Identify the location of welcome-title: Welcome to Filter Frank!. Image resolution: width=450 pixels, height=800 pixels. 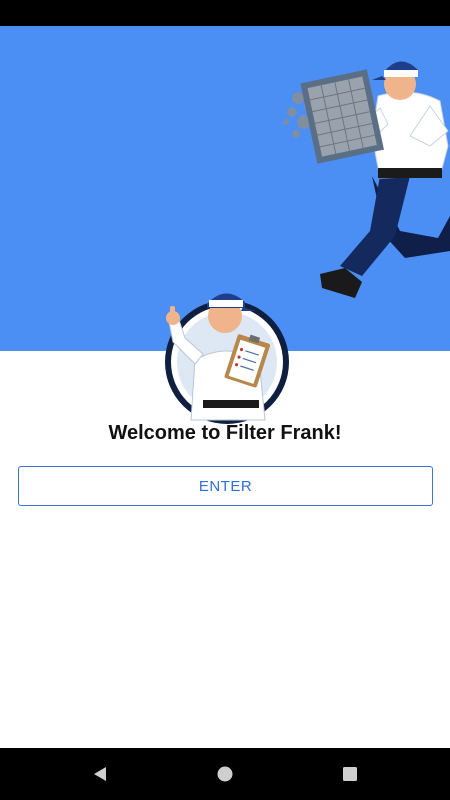
(225, 433).